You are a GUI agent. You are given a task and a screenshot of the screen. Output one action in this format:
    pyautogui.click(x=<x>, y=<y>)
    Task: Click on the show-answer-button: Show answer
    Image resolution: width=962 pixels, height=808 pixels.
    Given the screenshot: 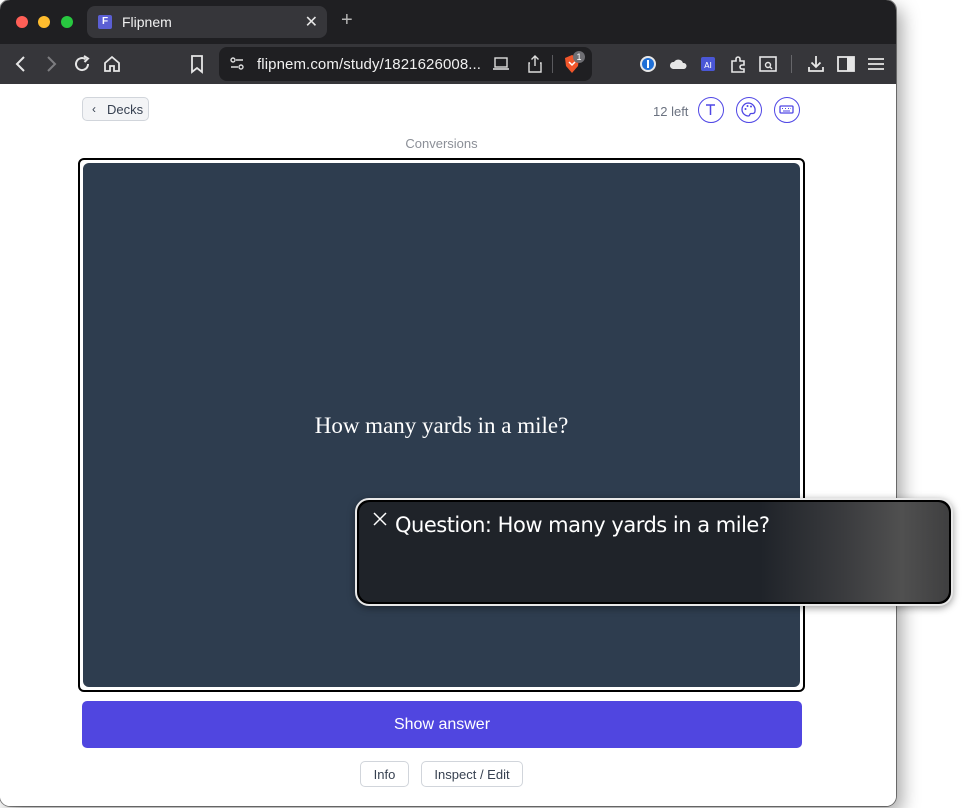 What is the action you would take?
    pyautogui.click(x=442, y=724)
    